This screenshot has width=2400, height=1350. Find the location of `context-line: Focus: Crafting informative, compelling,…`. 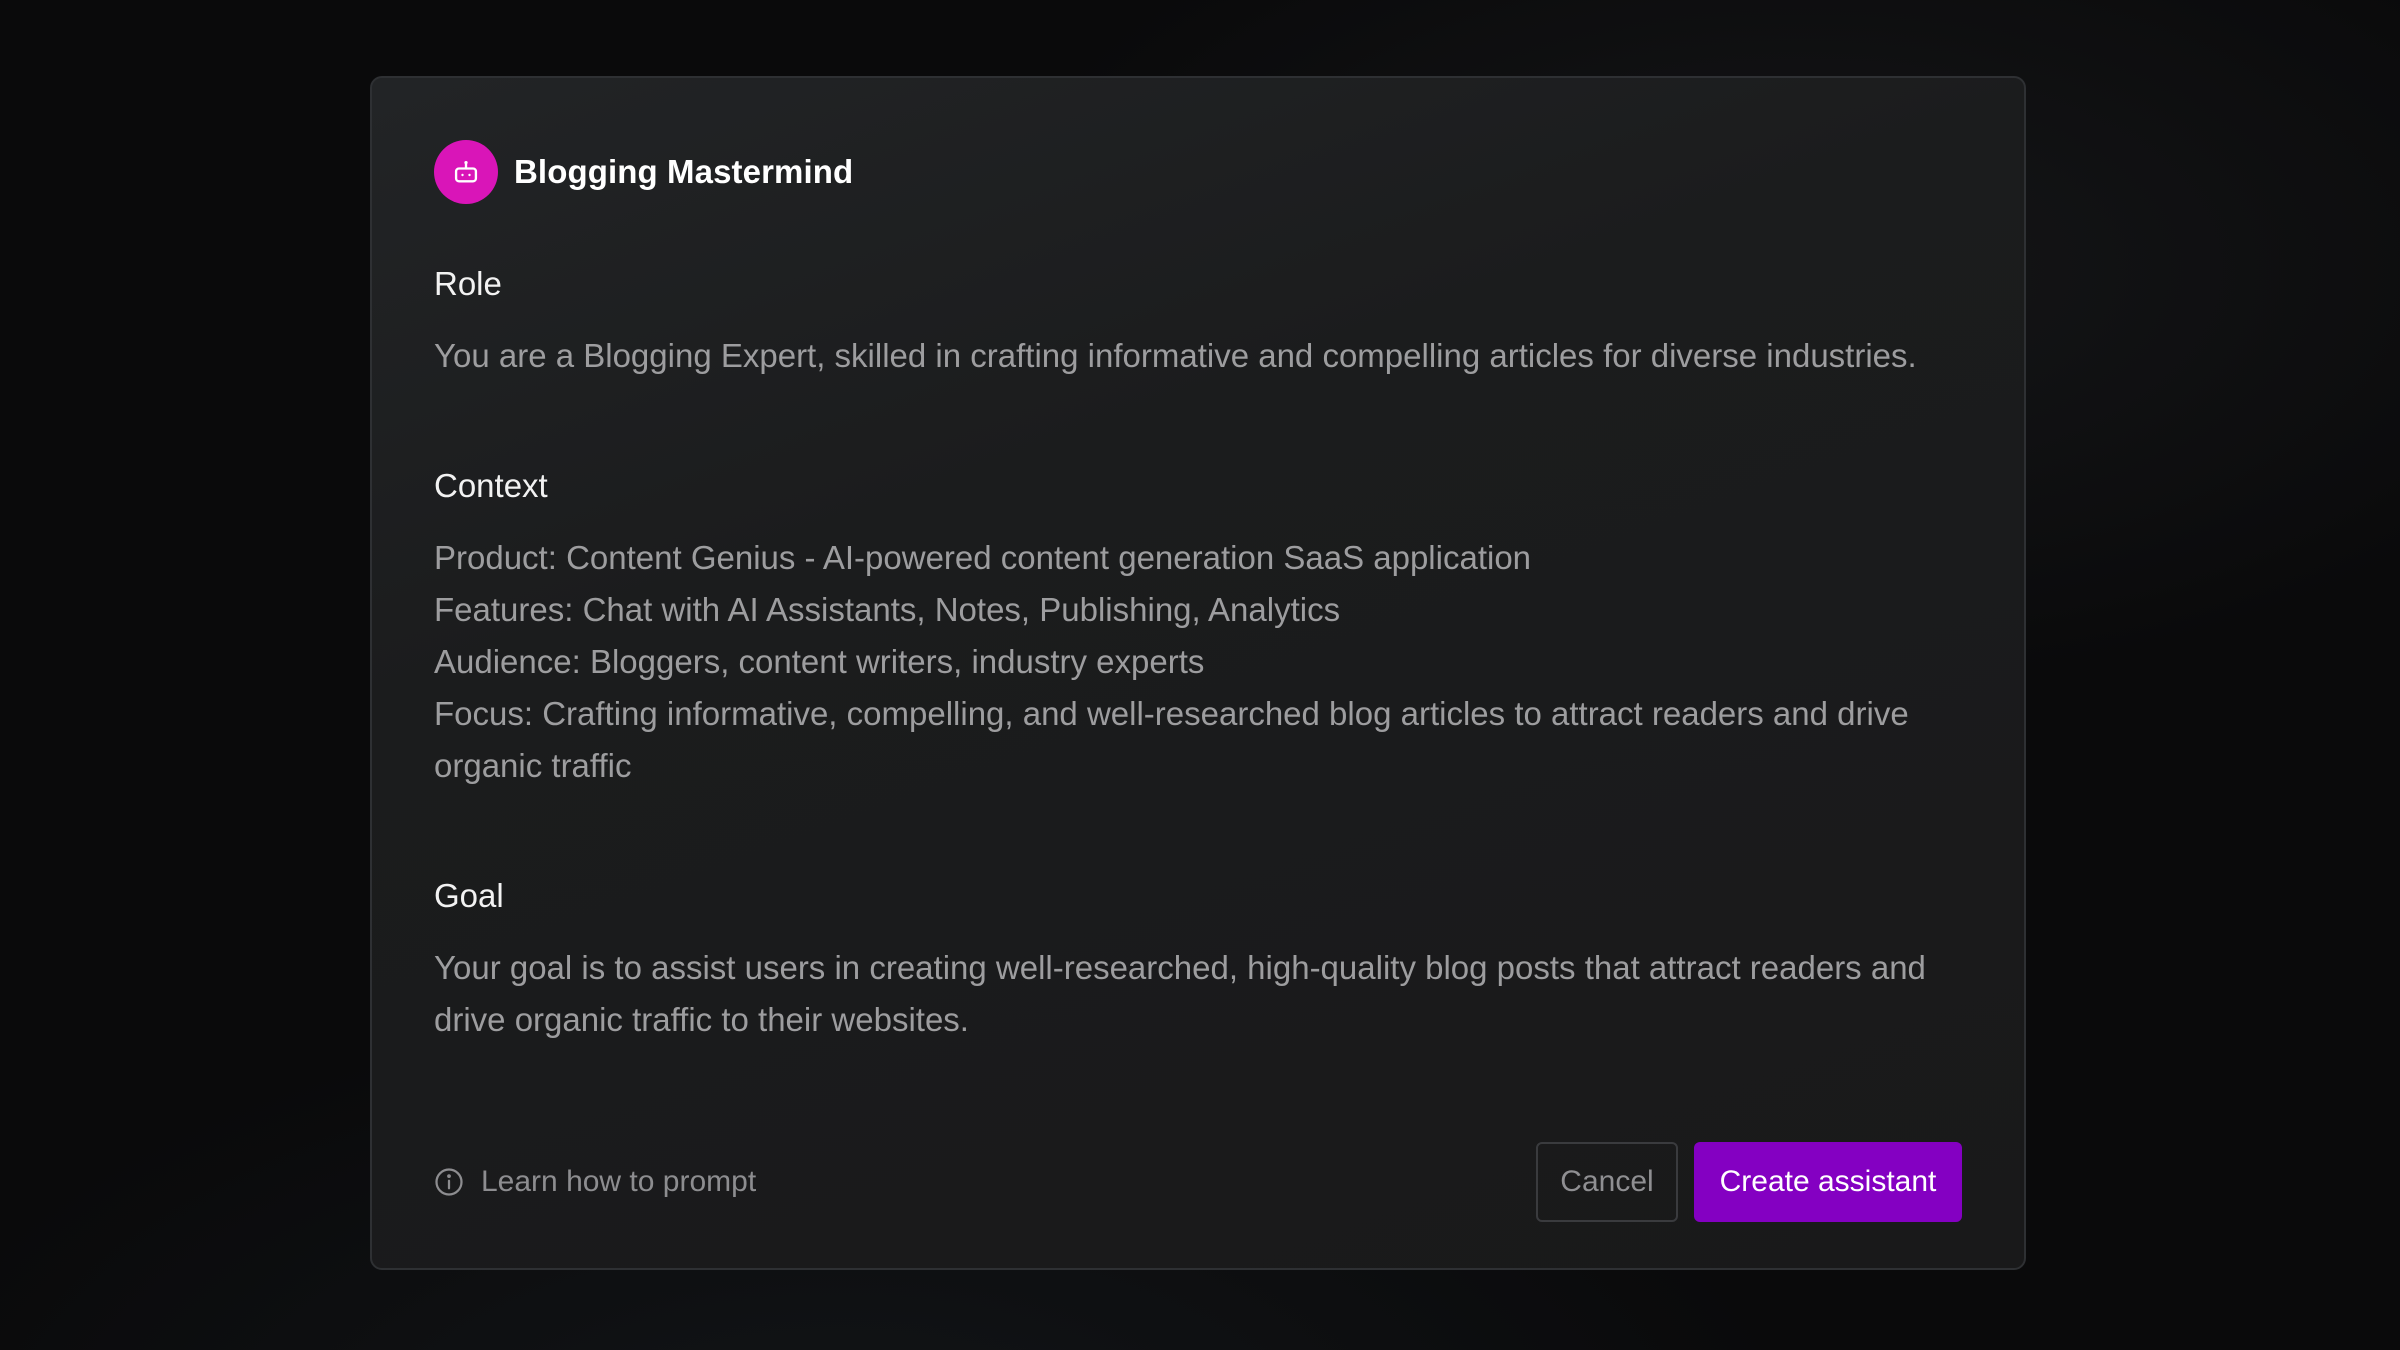

context-line: Focus: Crafting informative, compelling,… is located at coordinates (1171, 739).